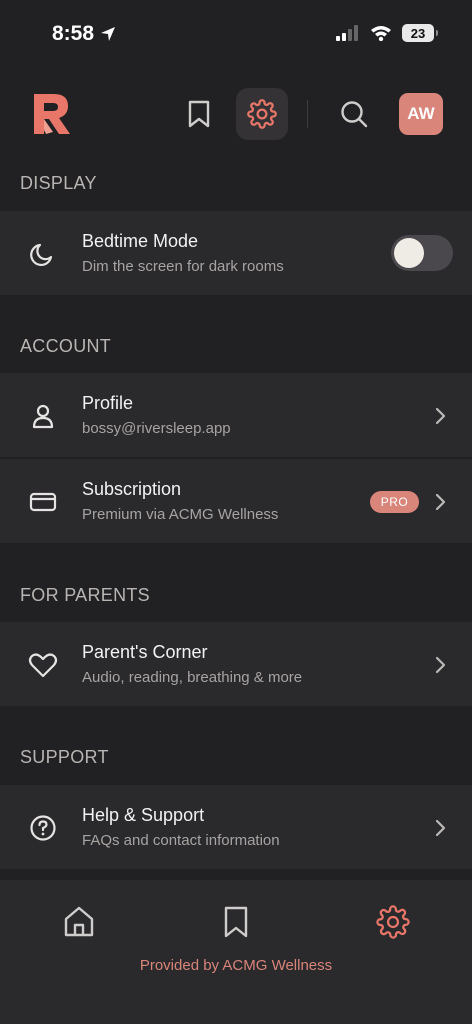  Describe the element at coordinates (192, 677) in the screenshot. I see `parents-corner-subtitle: Audio, reading, breathing & more` at that location.